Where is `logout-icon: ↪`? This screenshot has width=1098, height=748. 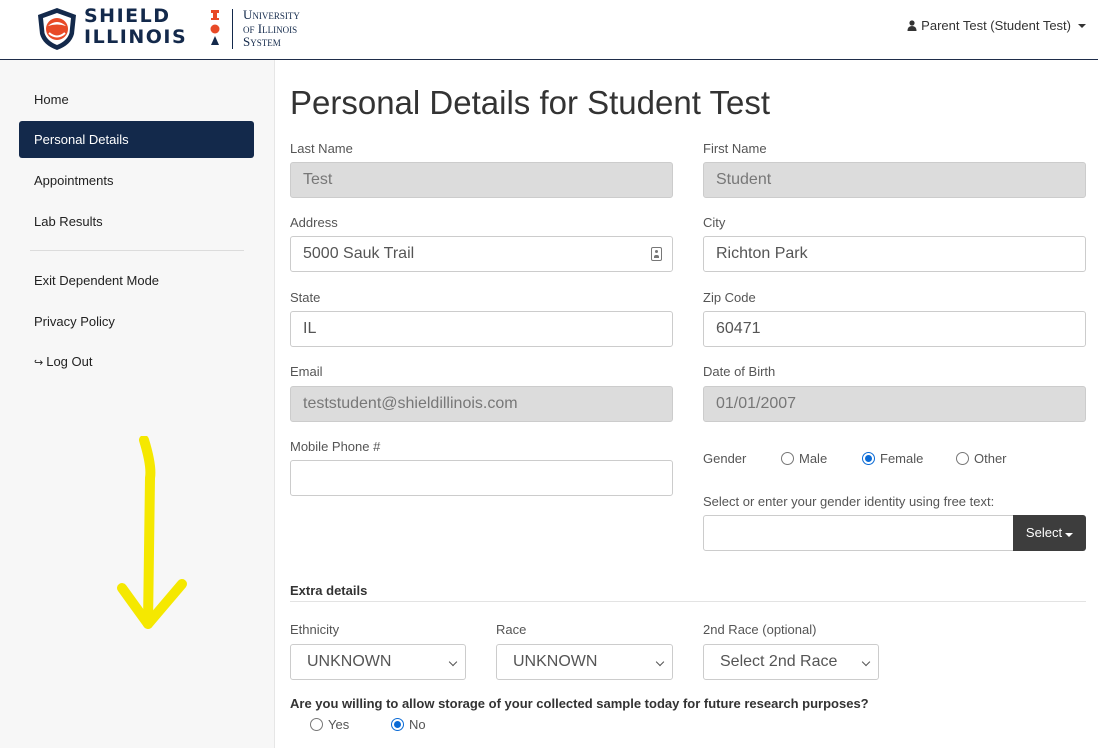
logout-icon: ↪ is located at coordinates (39, 363).